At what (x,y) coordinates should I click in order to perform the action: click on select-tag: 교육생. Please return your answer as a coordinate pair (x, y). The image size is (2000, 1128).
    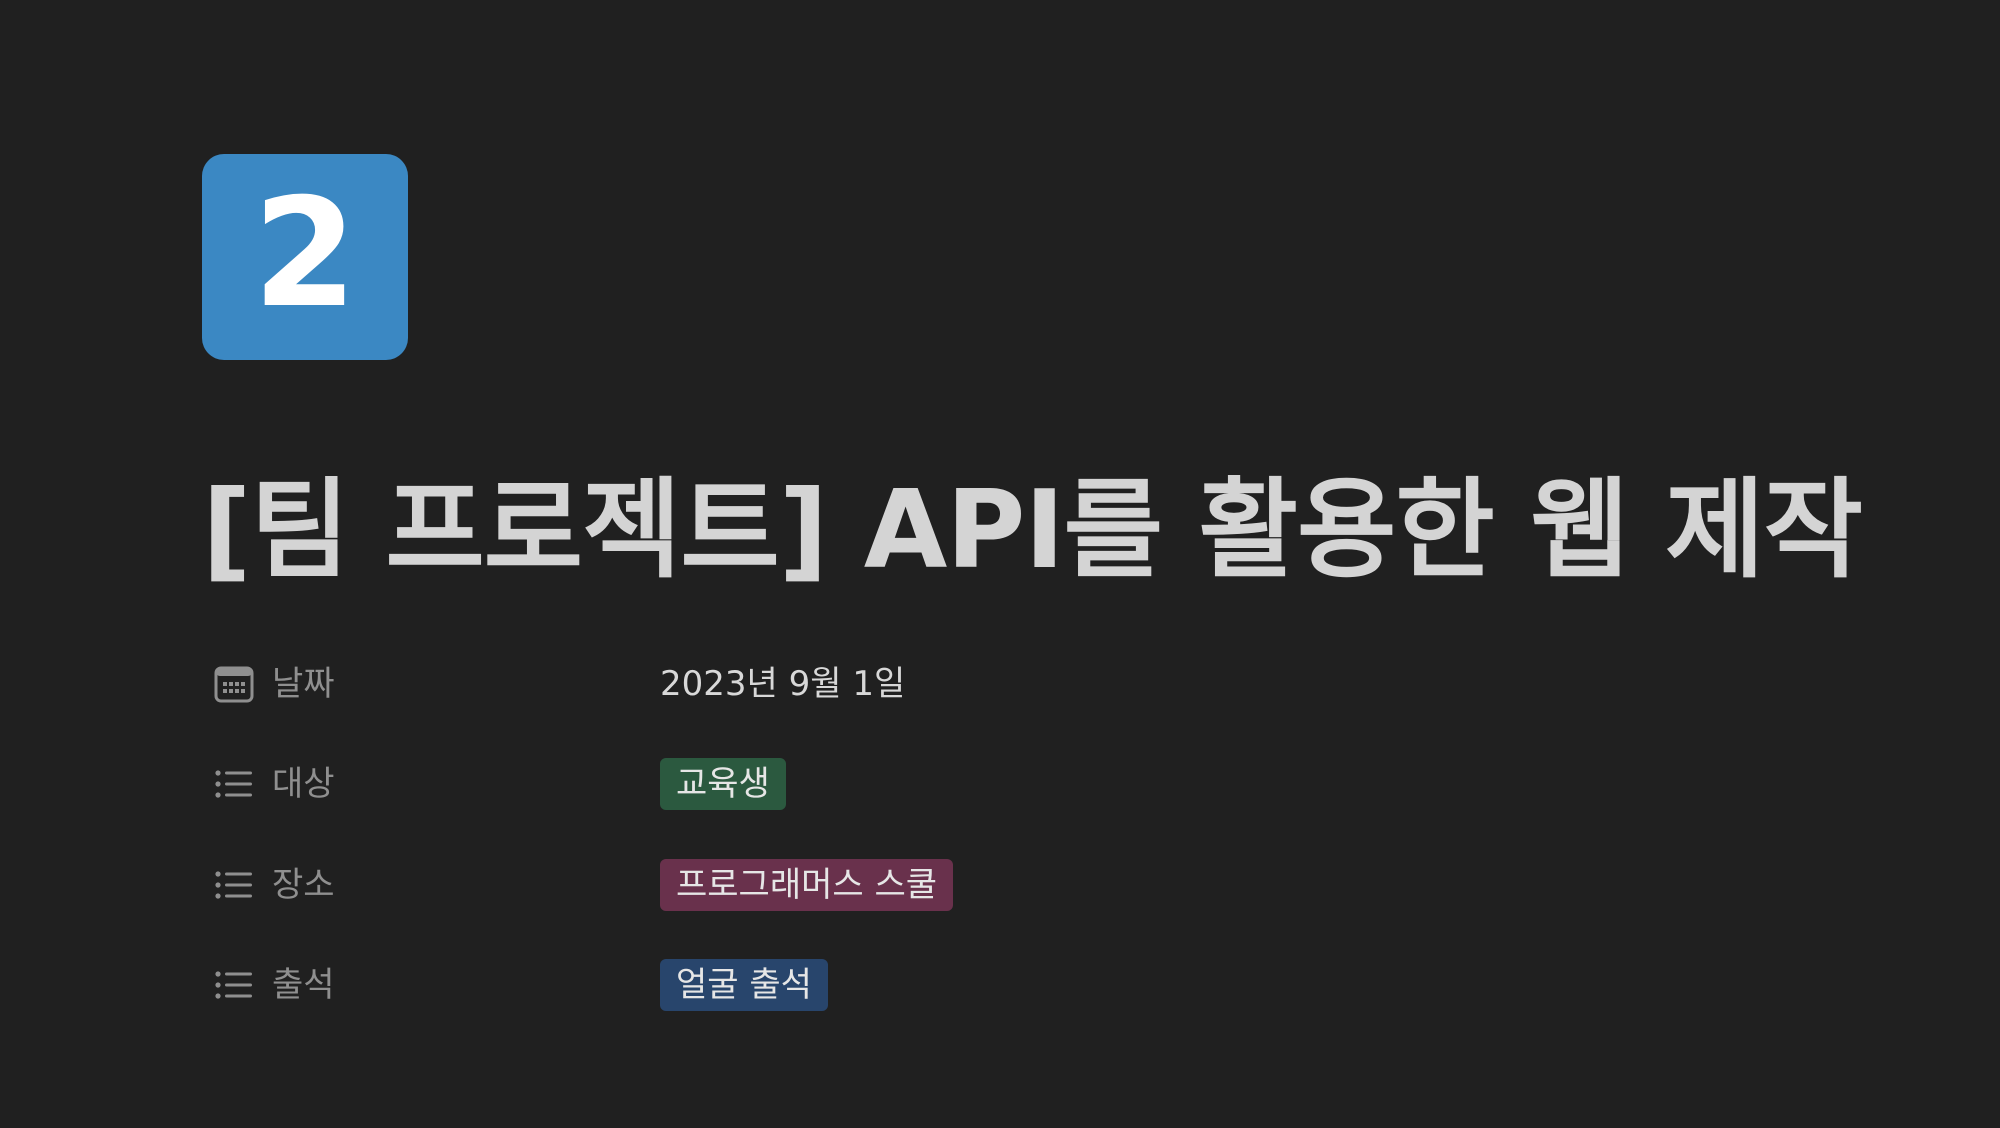
    Looking at the image, I should click on (723, 784).